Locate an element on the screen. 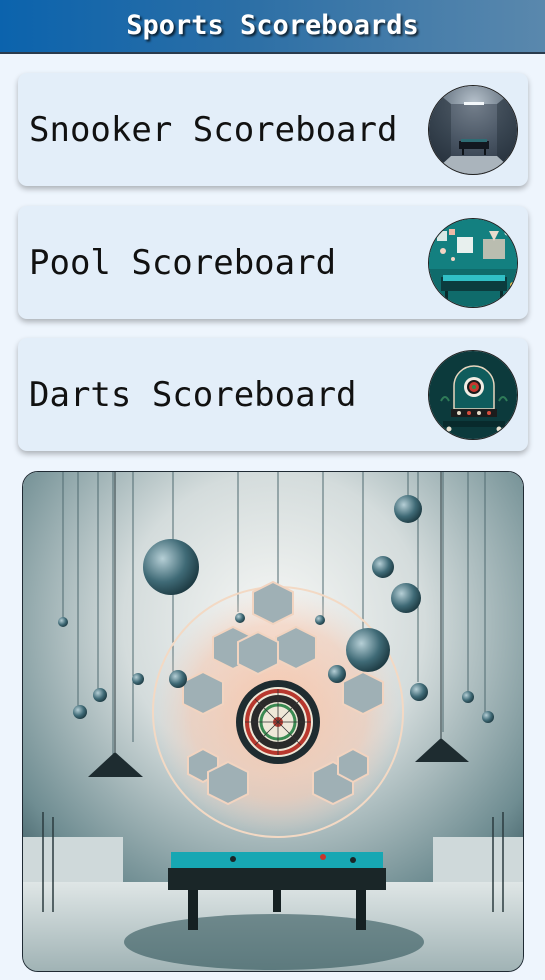 This screenshot has height=980, width=545. darts-scoreboard-button: Darts Scoreboard is located at coordinates (273, 394).